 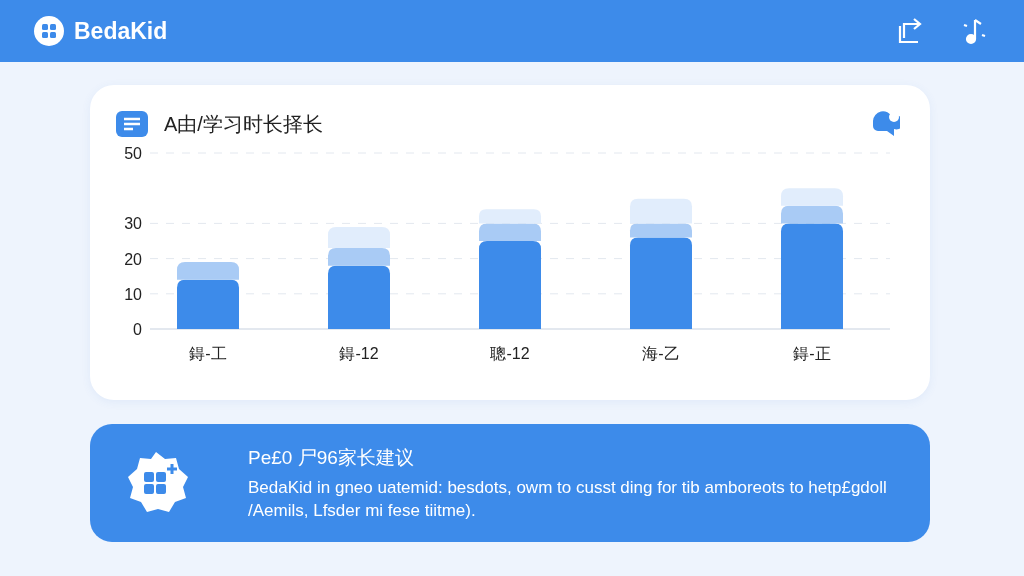 I want to click on tip-title: Pe£0 尸96家长建议, so click(x=331, y=457).